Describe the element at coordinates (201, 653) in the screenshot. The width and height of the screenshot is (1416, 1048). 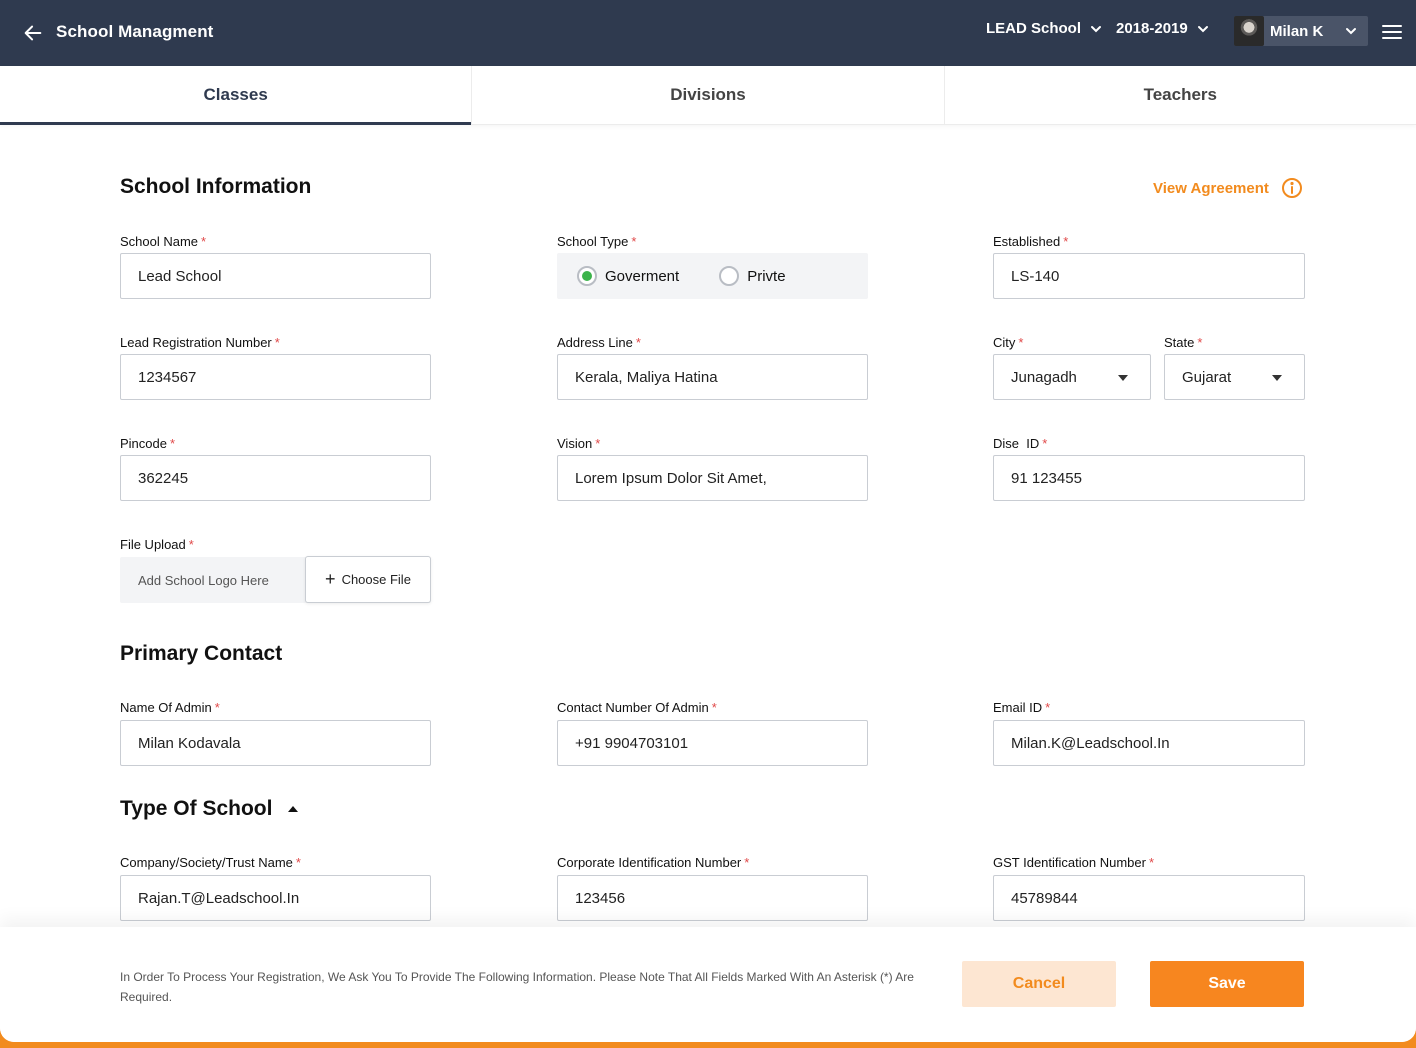
I see `primary-contact-title: Primary Contact` at that location.